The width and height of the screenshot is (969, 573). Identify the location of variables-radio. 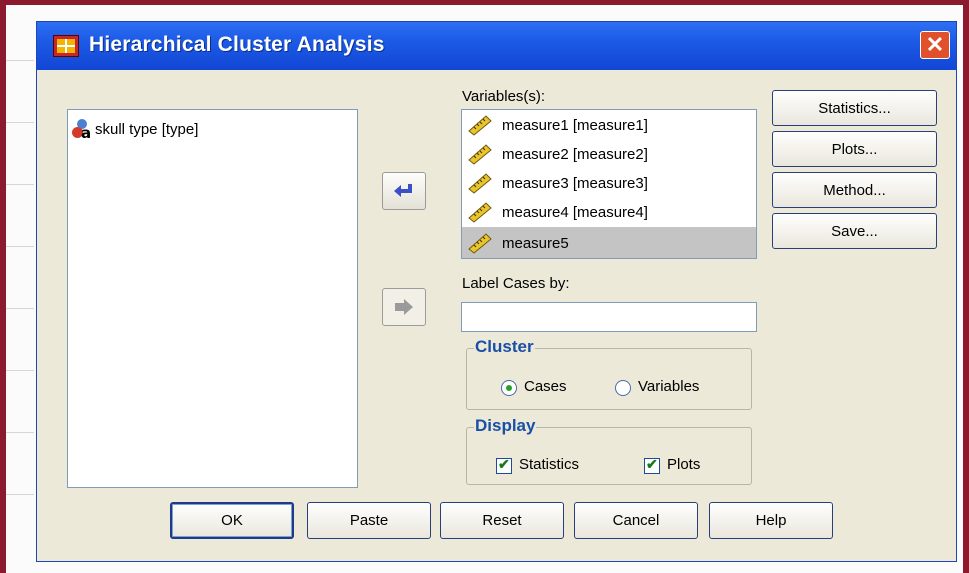
(623, 388).